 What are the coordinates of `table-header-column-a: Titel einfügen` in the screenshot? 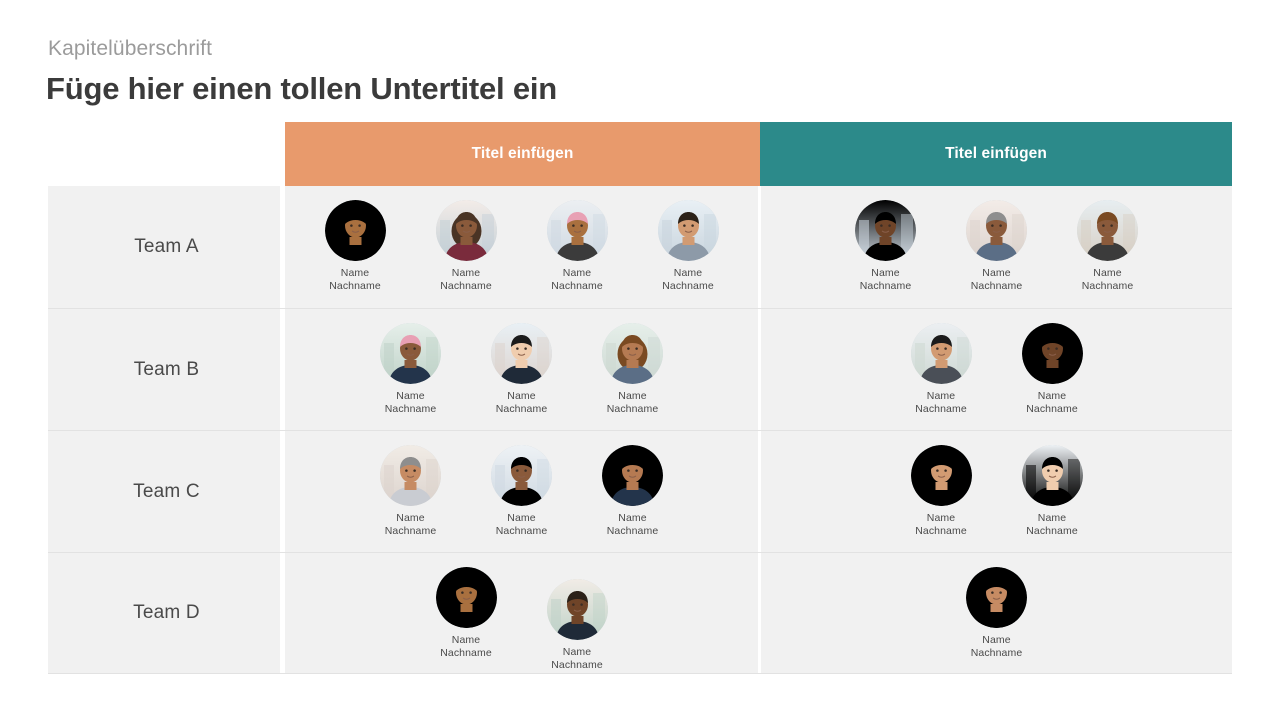 It's located at (522, 154).